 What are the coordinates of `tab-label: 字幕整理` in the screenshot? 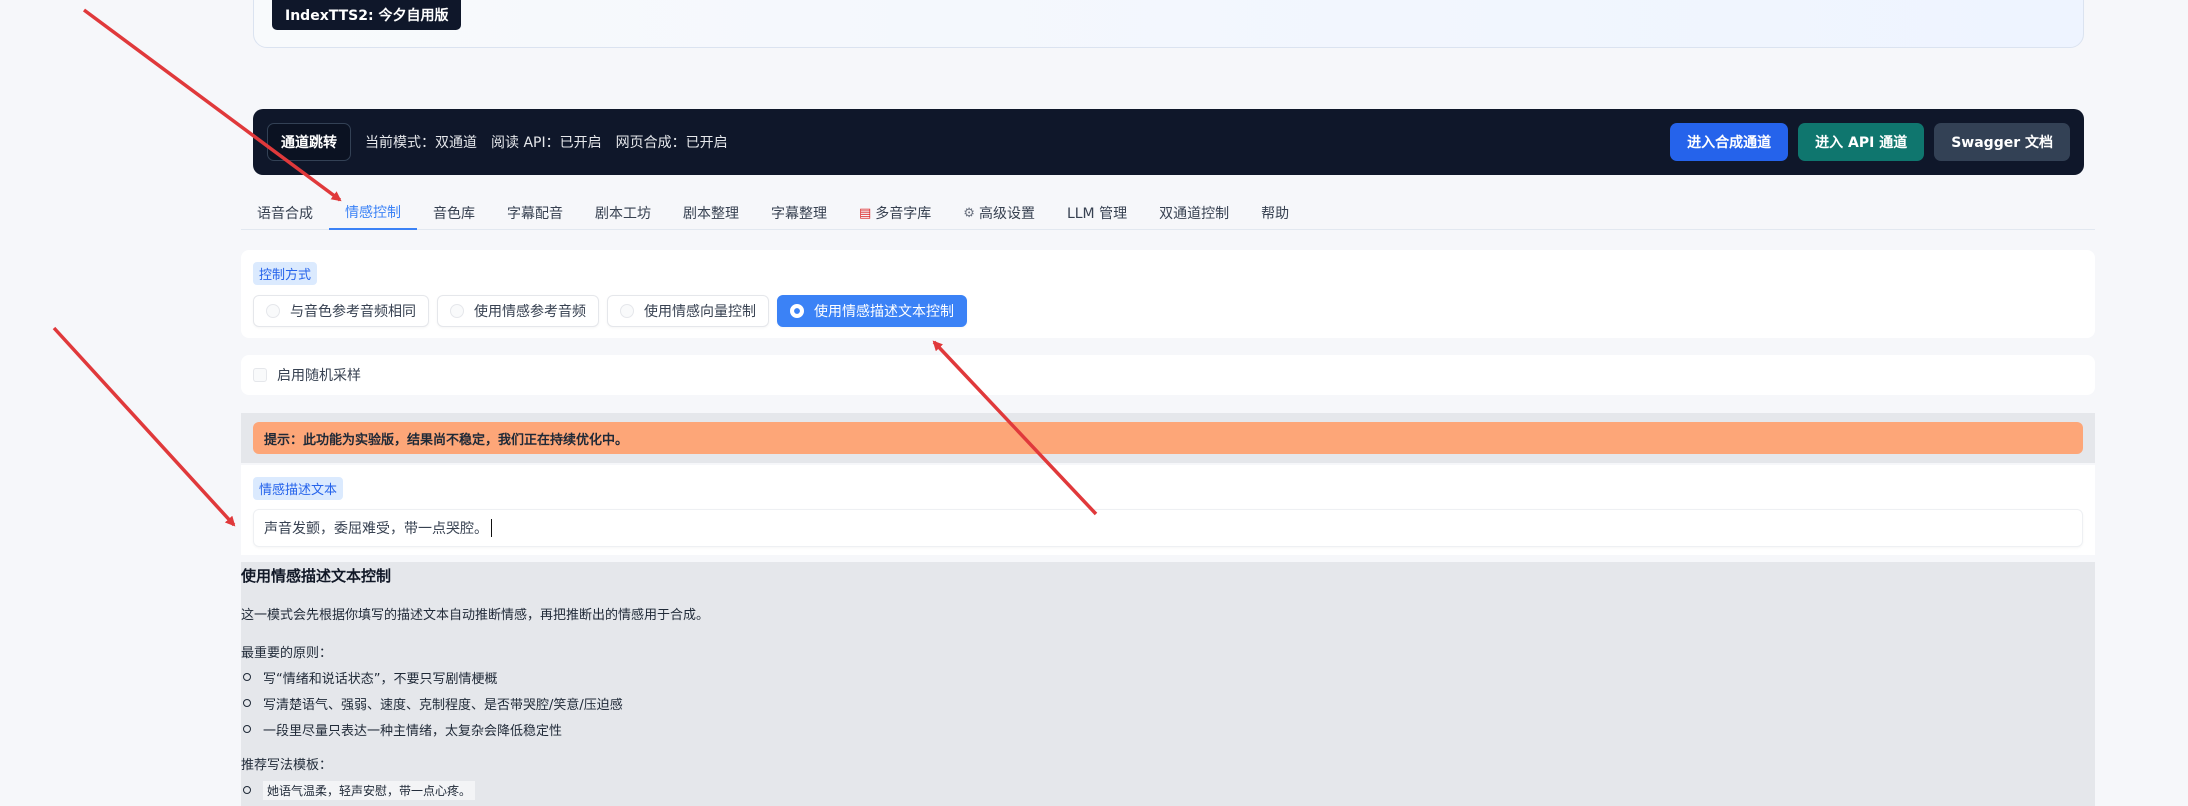 It's located at (799, 214).